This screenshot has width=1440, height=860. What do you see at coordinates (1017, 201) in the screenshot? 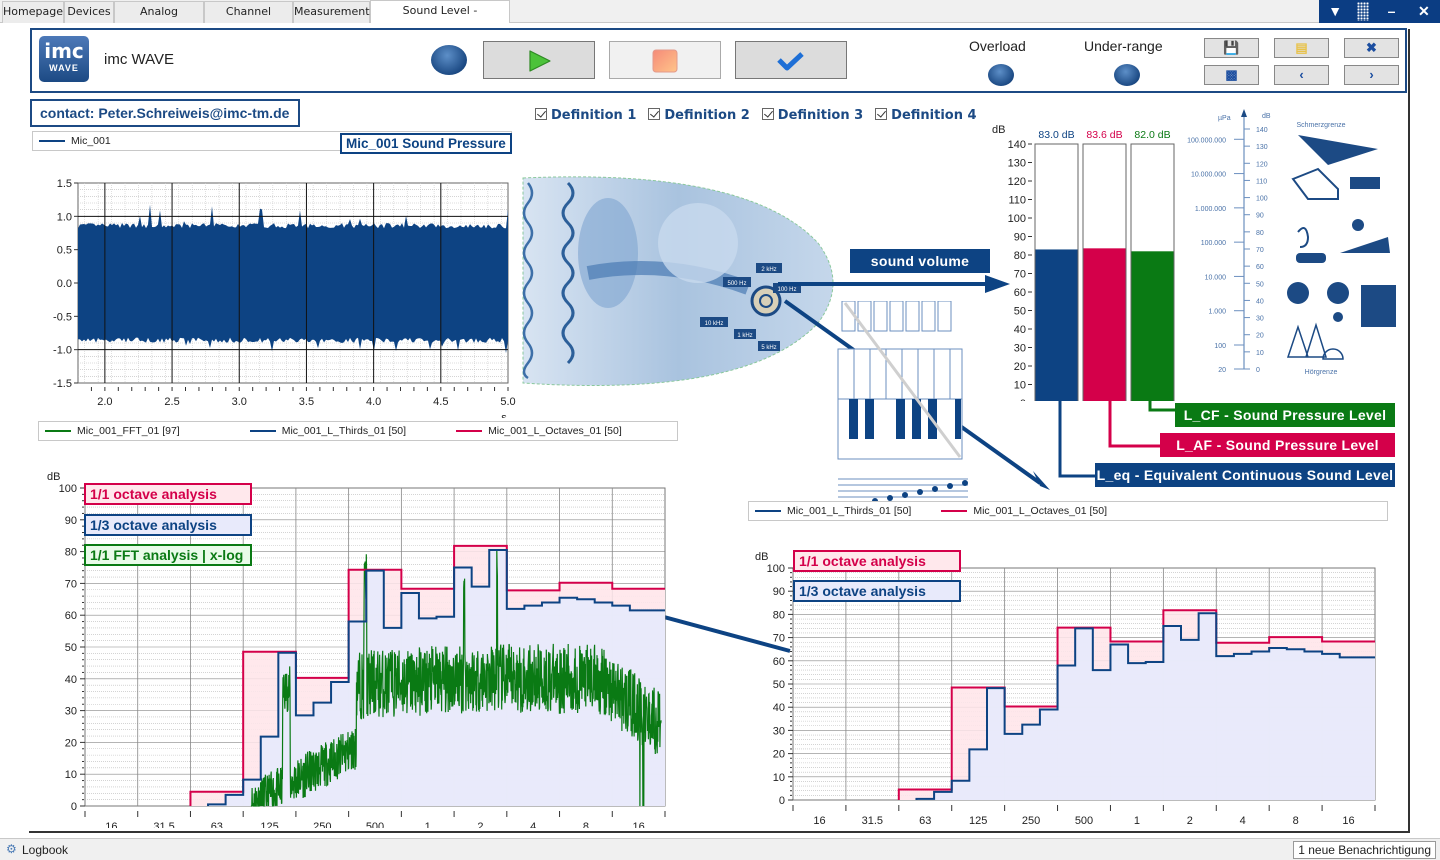
I see `y-tick-label: 110` at bounding box center [1017, 201].